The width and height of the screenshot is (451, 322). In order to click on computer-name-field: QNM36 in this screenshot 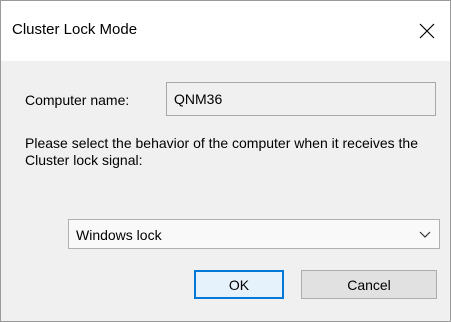, I will do `click(301, 99)`.